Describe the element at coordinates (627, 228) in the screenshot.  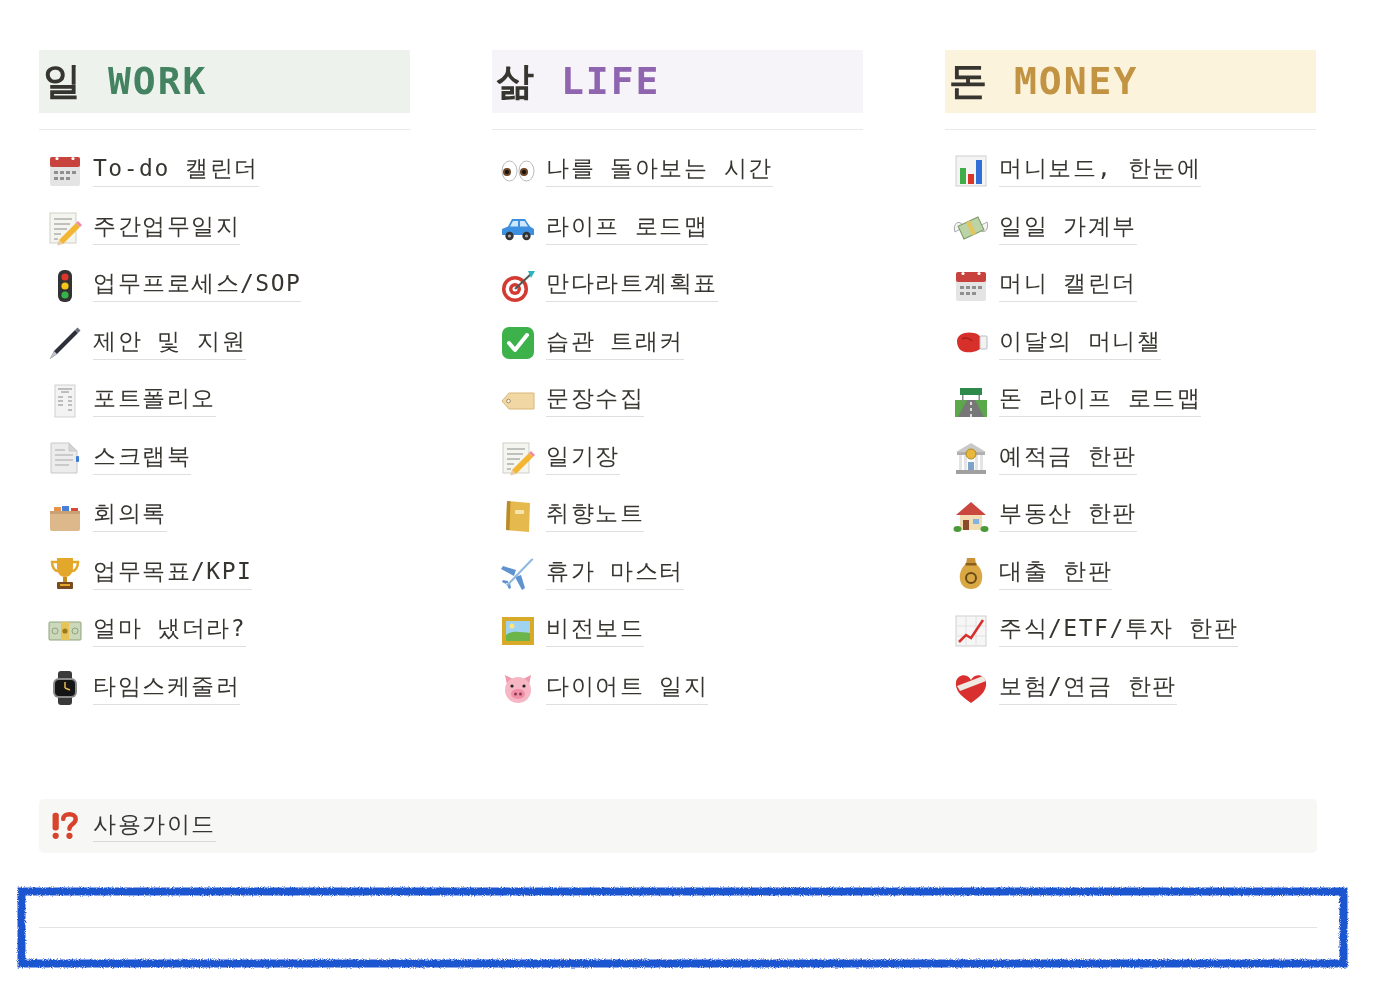
I see `page-link: 라이프 로드맵` at that location.